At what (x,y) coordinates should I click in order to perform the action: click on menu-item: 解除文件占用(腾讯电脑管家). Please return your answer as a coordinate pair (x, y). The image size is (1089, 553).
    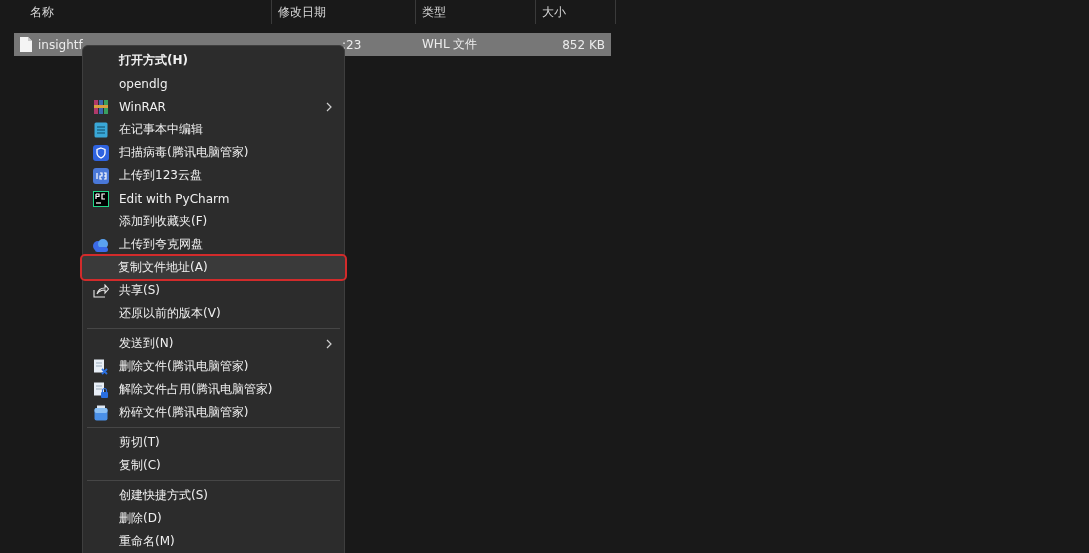
    Looking at the image, I should click on (213, 389).